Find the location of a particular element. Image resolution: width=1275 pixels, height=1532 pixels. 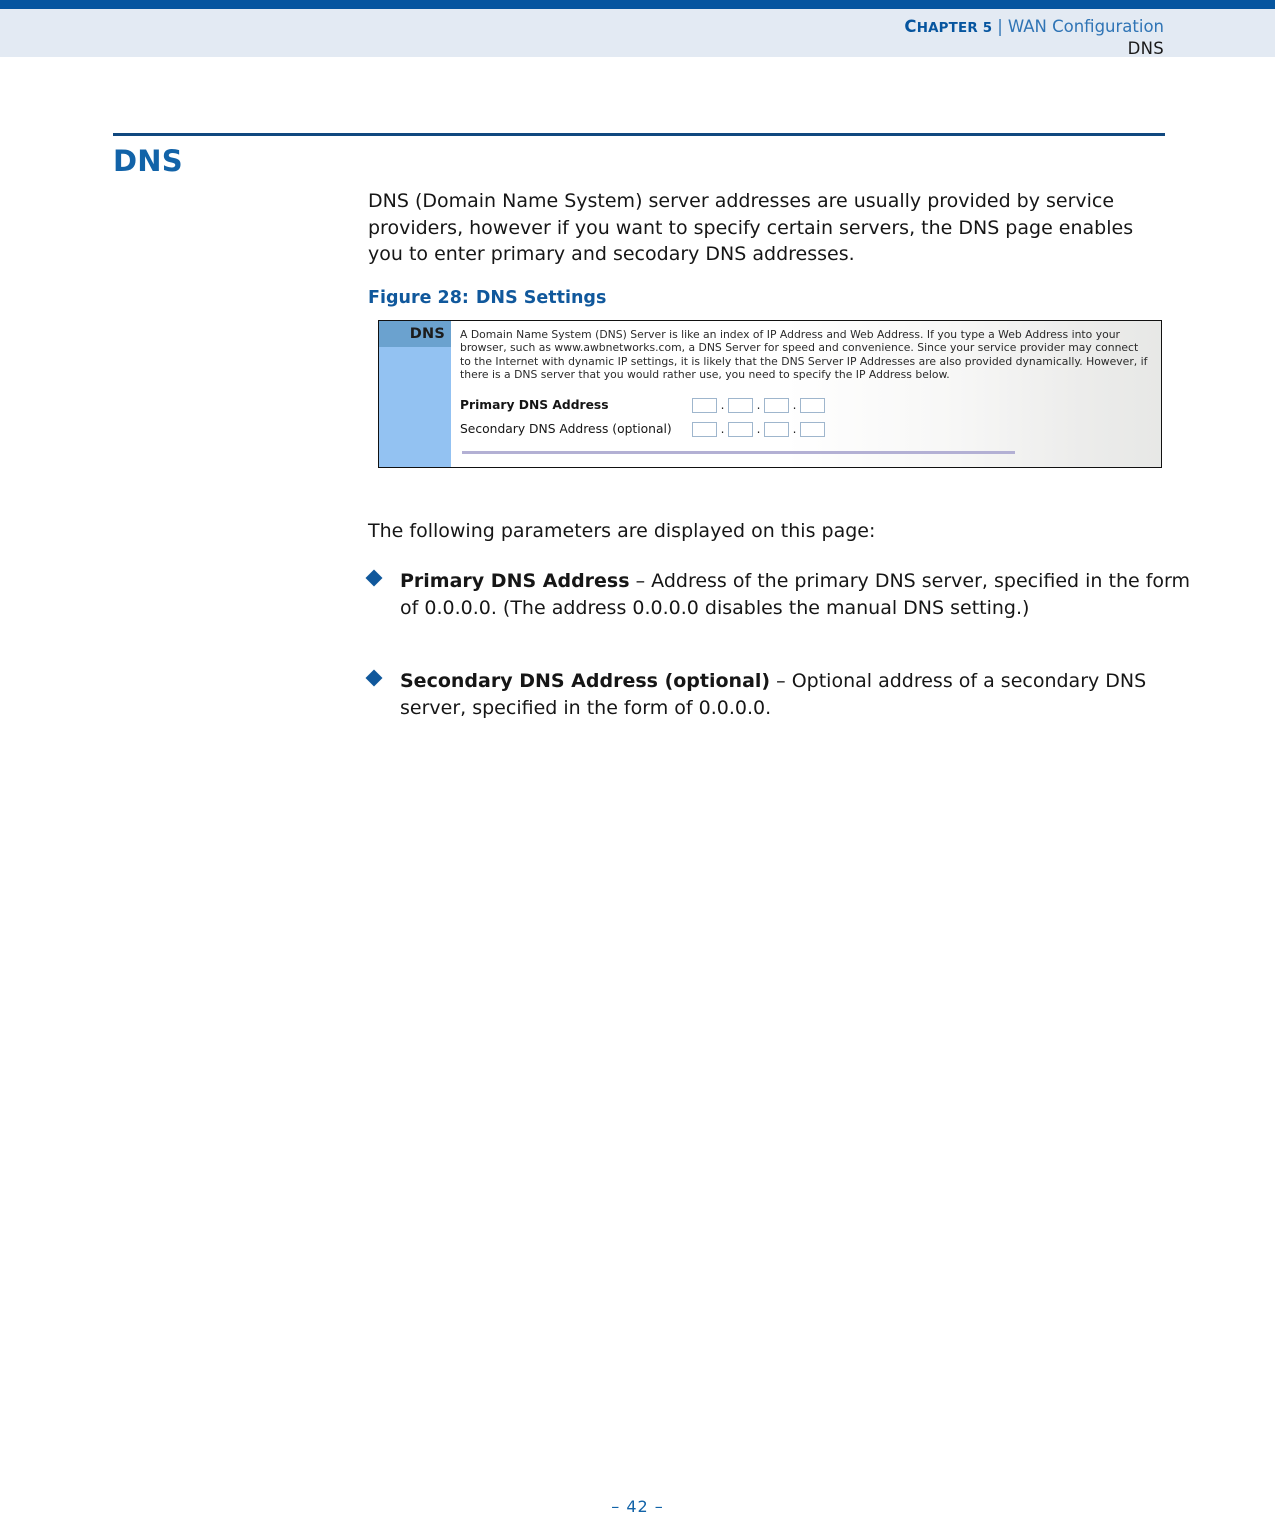

running-header: CHAPTER 5 | WAN Configuration DNS is located at coordinates (1034, 37).